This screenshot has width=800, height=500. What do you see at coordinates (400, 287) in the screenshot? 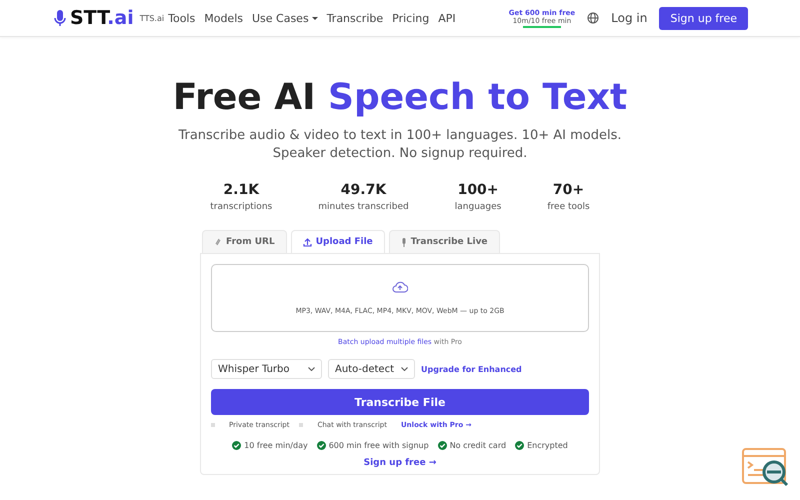
I see `cloud-upload-icon` at bounding box center [400, 287].